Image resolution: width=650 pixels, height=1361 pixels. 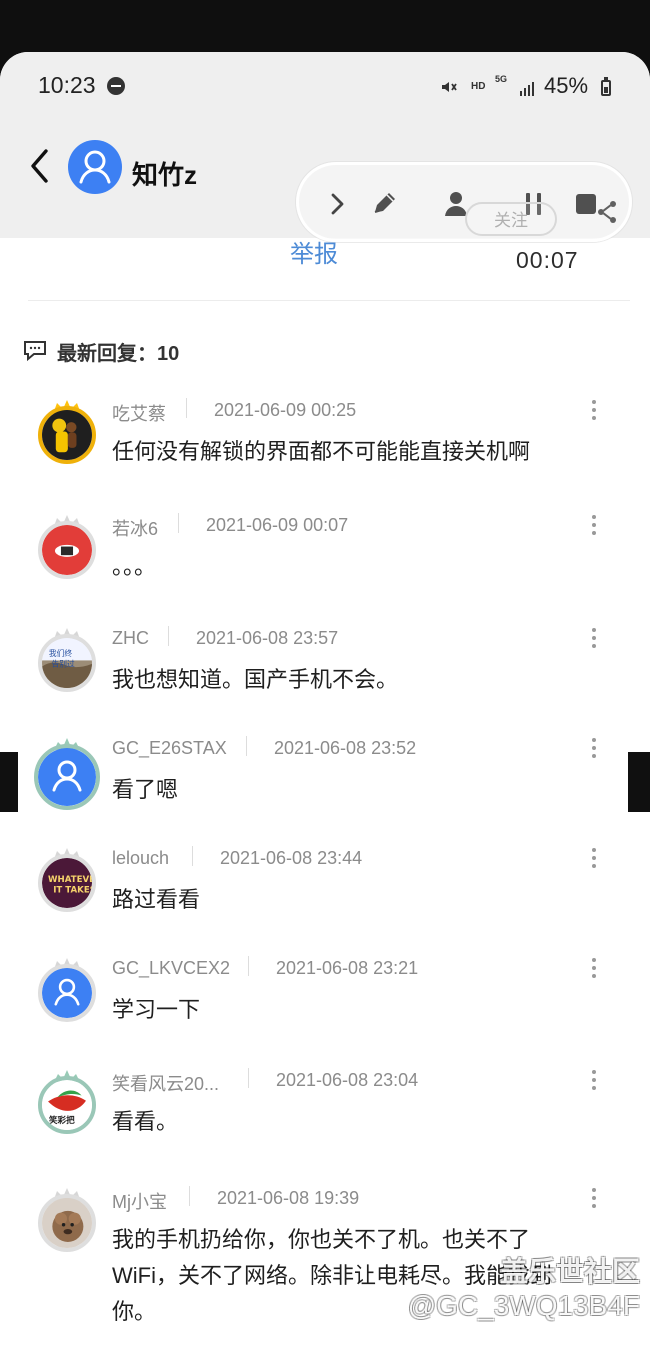 What do you see at coordinates (606, 86) in the screenshot?
I see `battery-icon` at bounding box center [606, 86].